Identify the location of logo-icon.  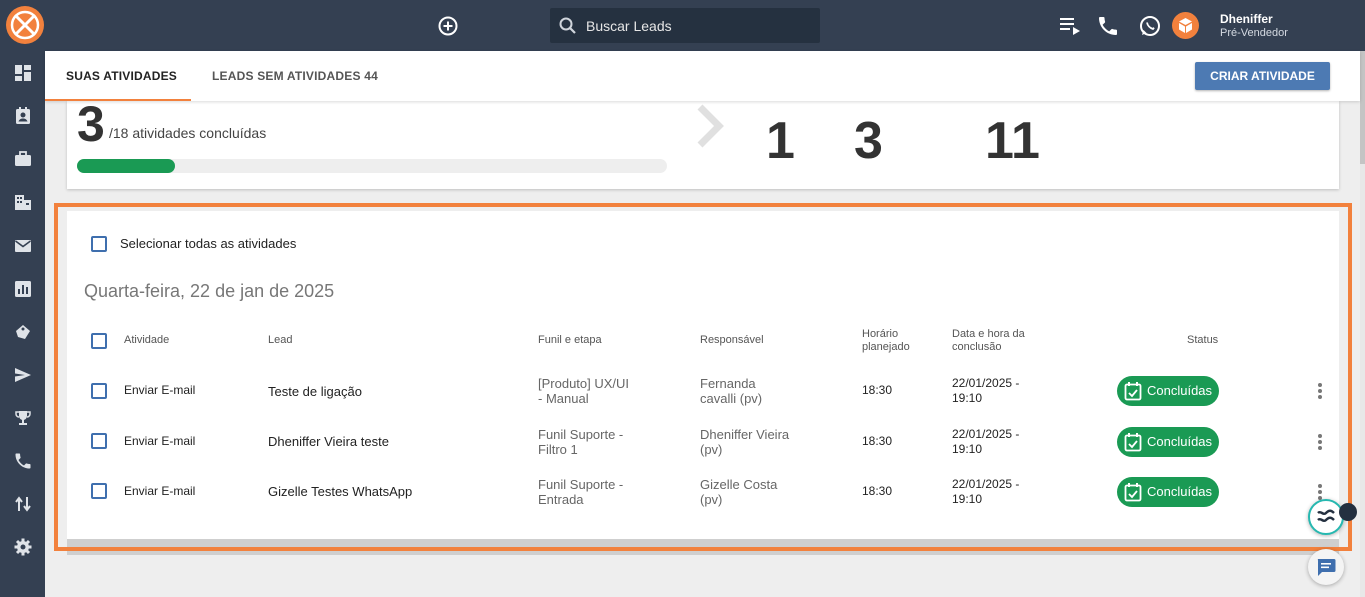
(25, 25).